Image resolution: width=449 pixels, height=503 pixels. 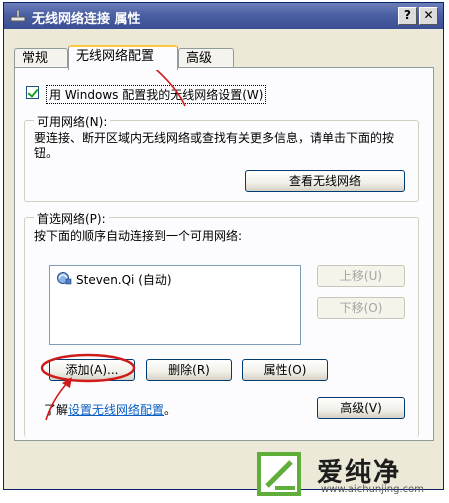 What do you see at coordinates (189, 370) in the screenshot?
I see `remove-button: 删除(R)` at bounding box center [189, 370].